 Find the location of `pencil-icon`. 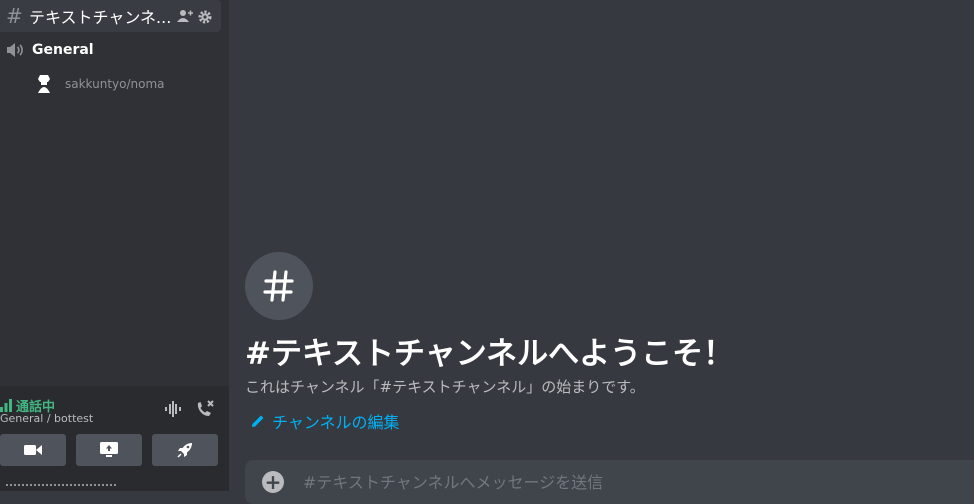

pencil-icon is located at coordinates (258, 421).